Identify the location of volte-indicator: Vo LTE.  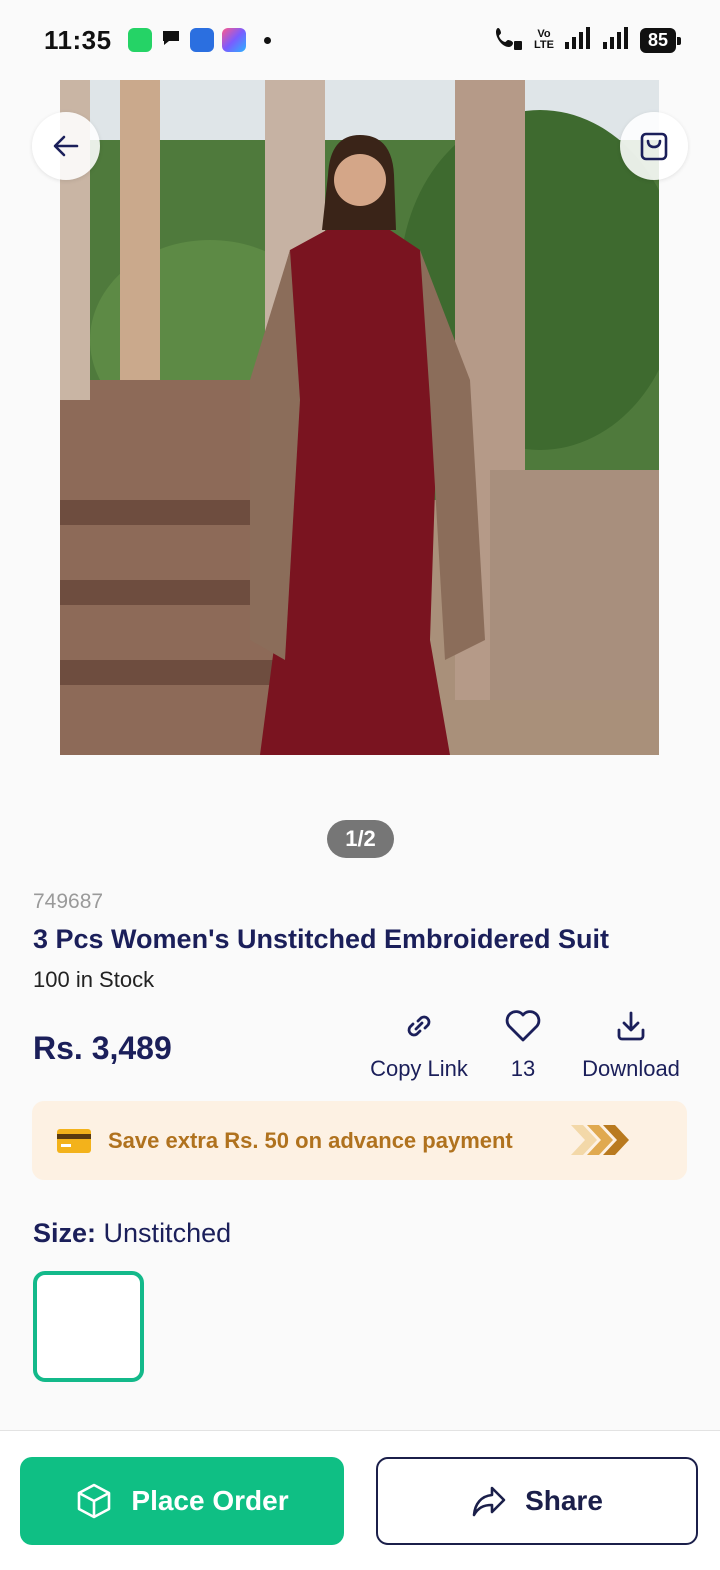
(544, 40).